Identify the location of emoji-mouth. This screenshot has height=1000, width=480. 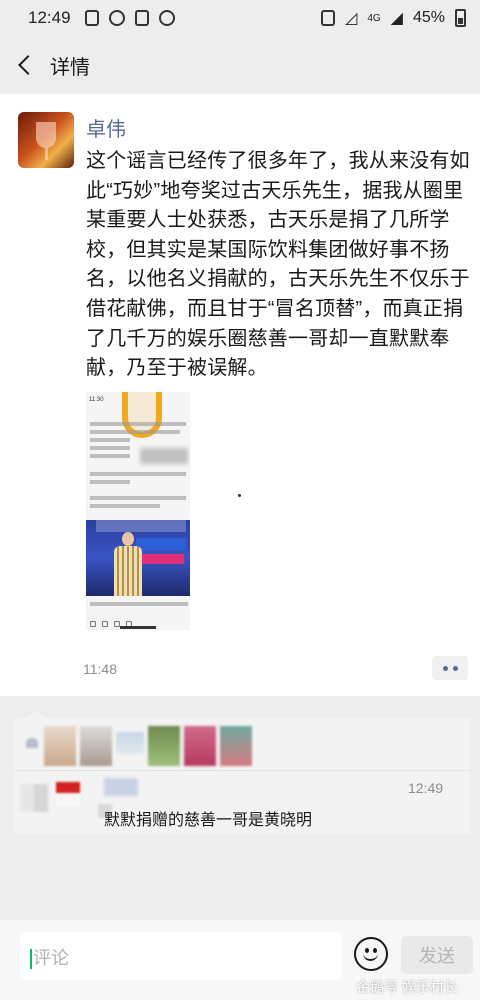
(370, 957).